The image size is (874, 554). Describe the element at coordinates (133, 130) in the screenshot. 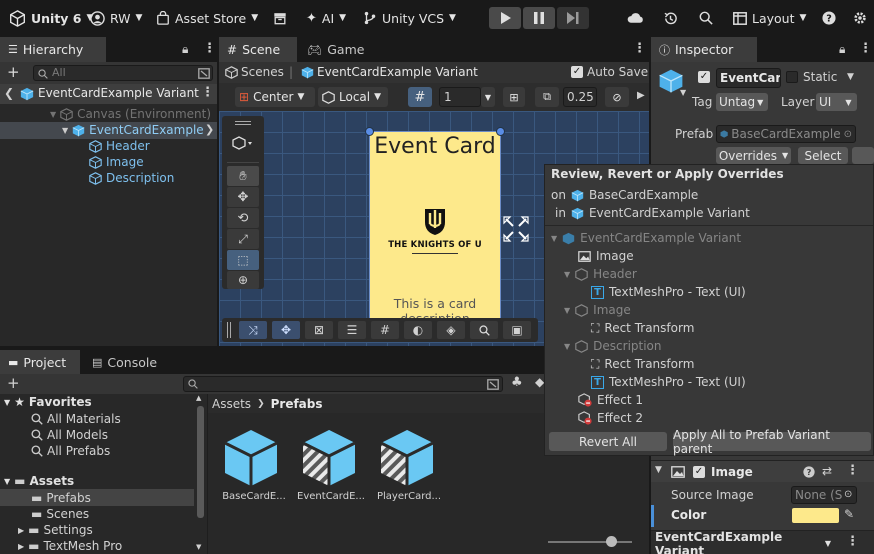

I see `tree-item-eventcardexample: ▼ EventCardExample` at that location.